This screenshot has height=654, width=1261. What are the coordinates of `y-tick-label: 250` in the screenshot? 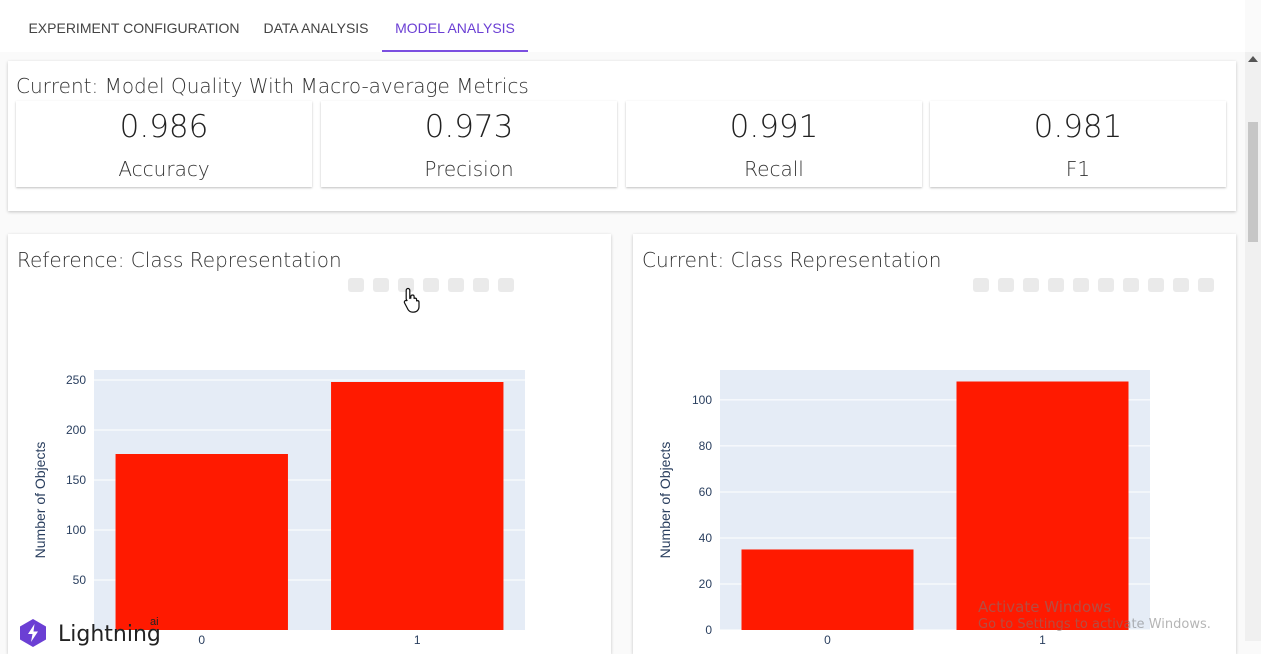 It's located at (76, 380).